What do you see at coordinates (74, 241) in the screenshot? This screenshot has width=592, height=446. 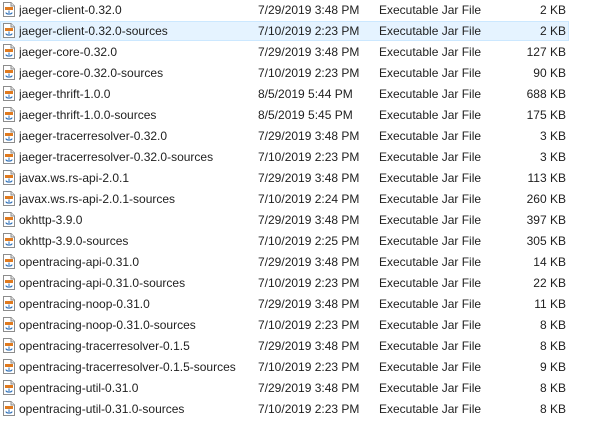 I see `file-name: okhttp-3.9.0-sources` at bounding box center [74, 241].